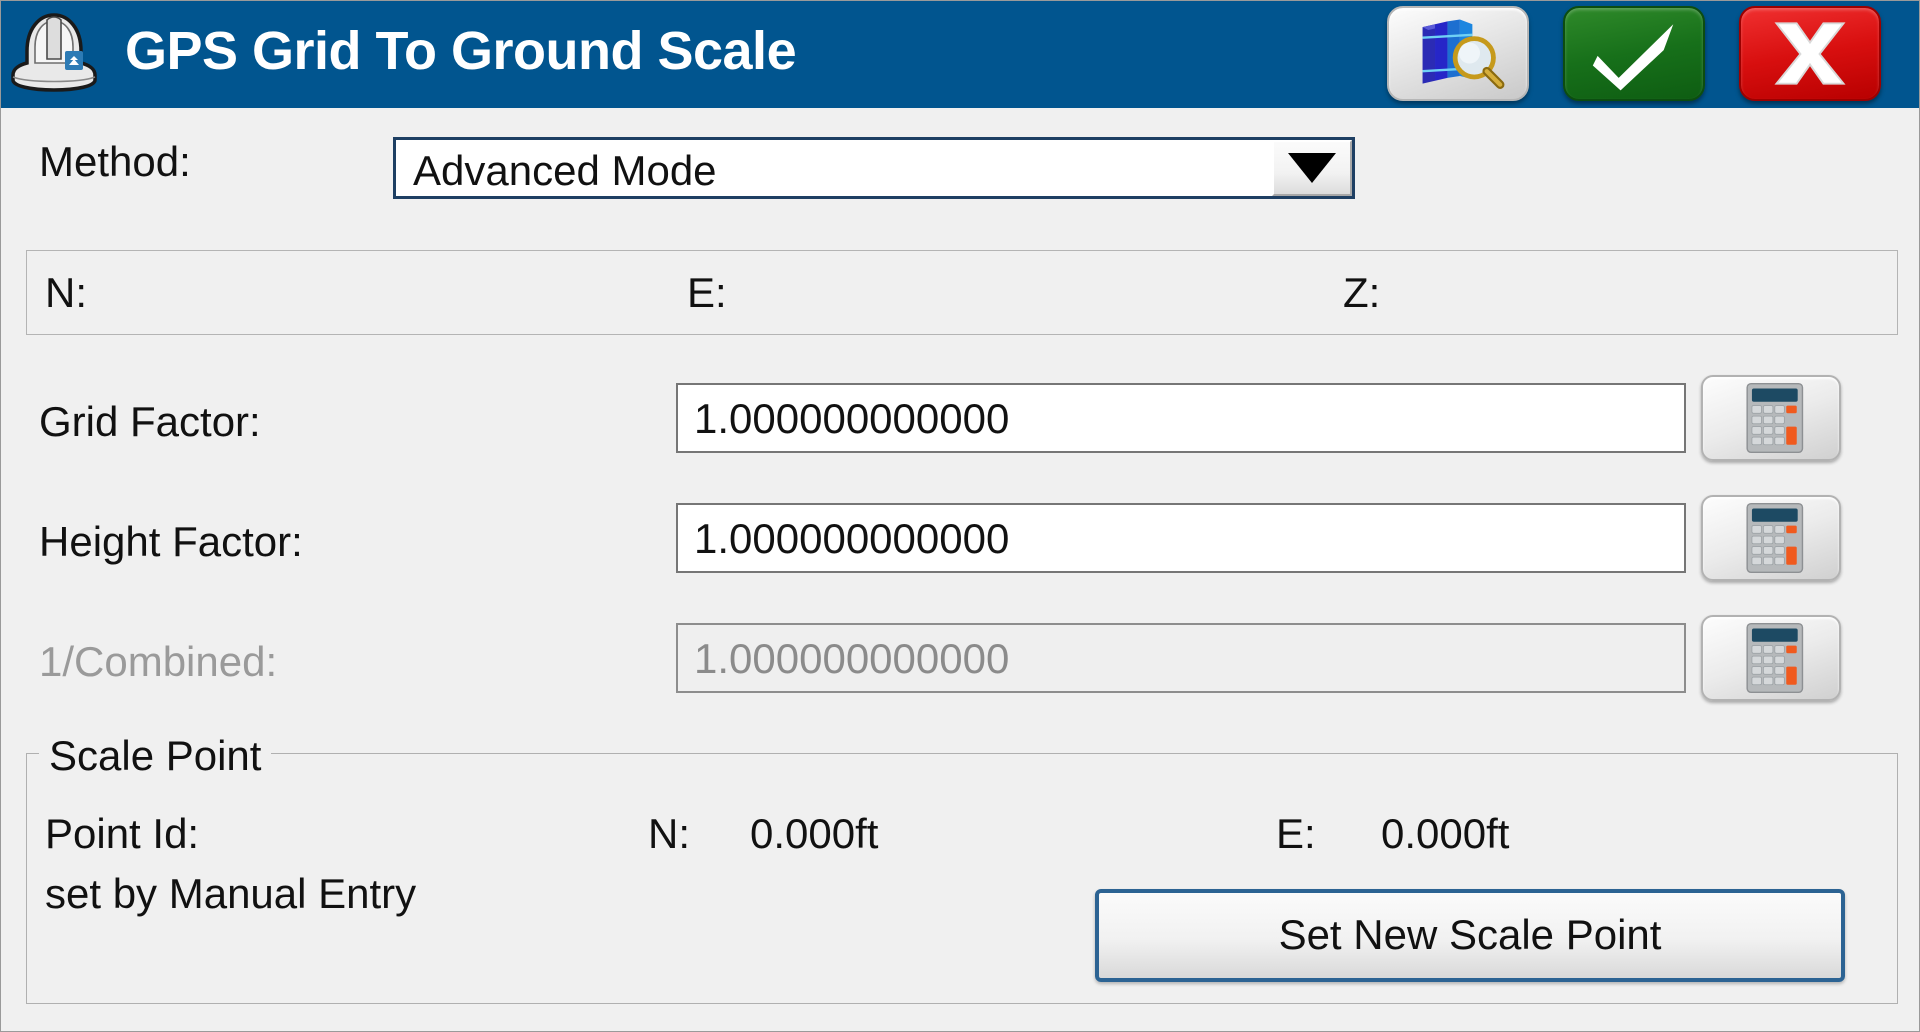  What do you see at coordinates (962, 292) in the screenshot?
I see `coordinates-group` at bounding box center [962, 292].